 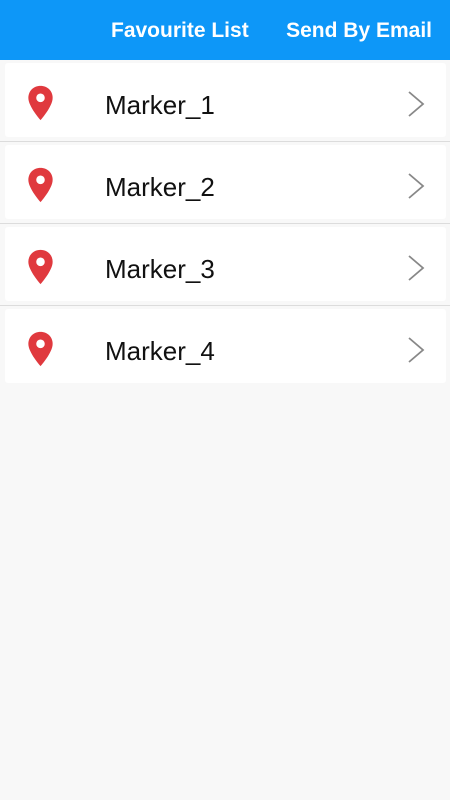 I want to click on list-item: Marker_3, so click(x=225, y=265).